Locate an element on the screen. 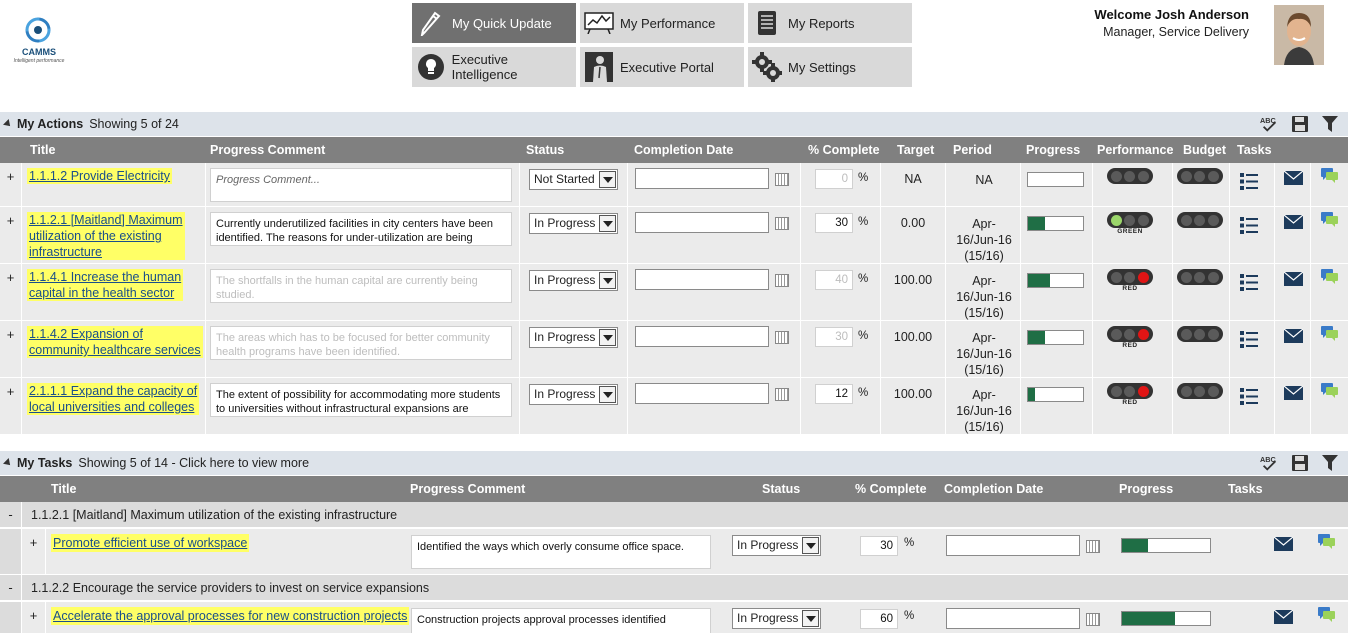  filter-icon is located at coordinates (1330, 124).